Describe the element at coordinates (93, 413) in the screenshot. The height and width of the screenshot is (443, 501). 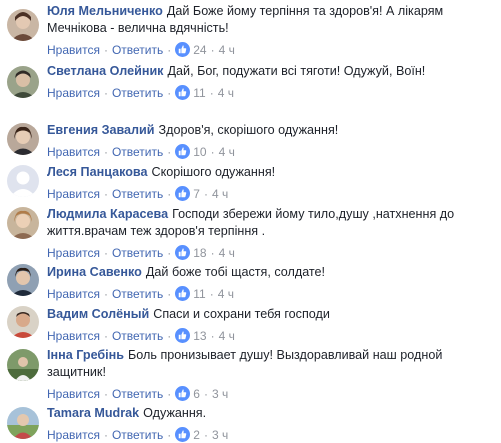
I see `comment-author: Tamara Mudrak` at that location.